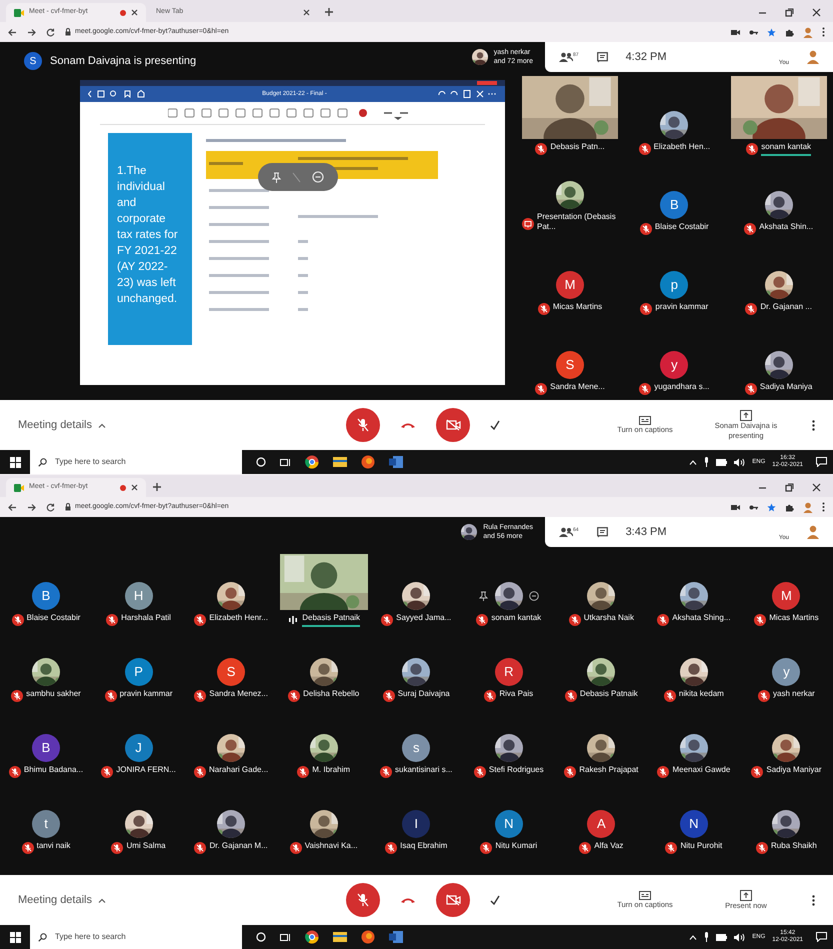 Image resolution: width=833 pixels, height=949 pixels. I want to click on avatar-initial: R, so click(508, 672).